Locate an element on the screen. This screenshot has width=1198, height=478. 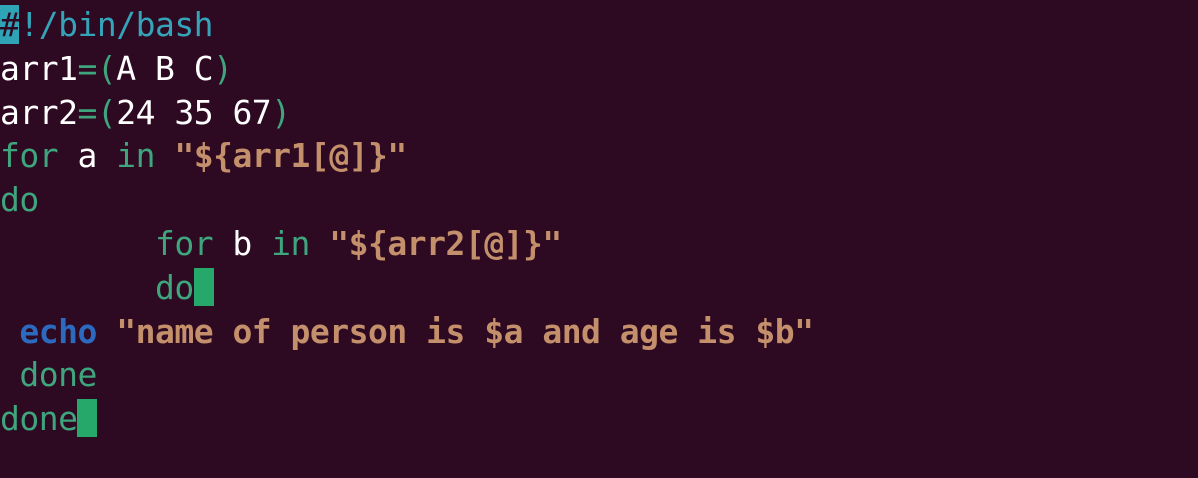
outer-do-line: do is located at coordinates (599, 200).